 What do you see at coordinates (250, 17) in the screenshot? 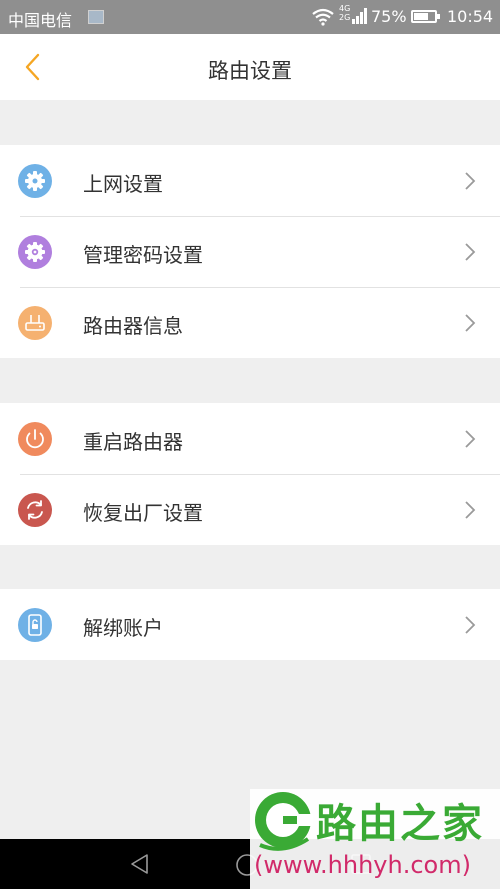
I see `status-bar: 中国电信 4G 2G 75% 10:54` at bounding box center [250, 17].